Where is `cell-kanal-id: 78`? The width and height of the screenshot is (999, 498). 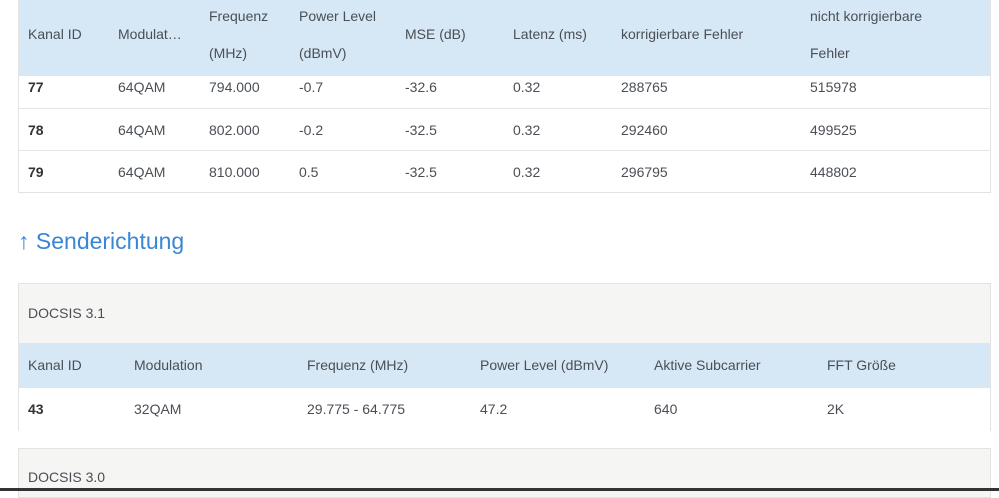
cell-kanal-id: 78 is located at coordinates (36, 130).